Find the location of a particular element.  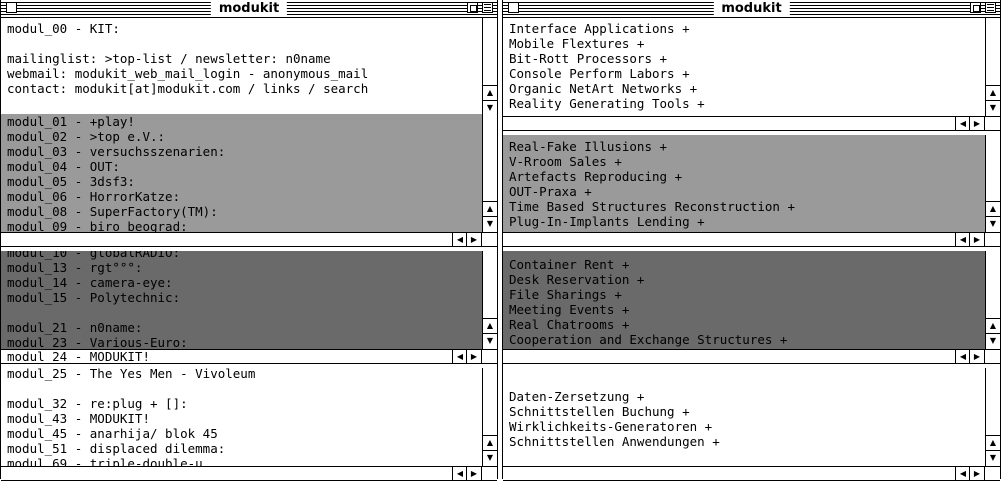

left-title-bar: modukit is located at coordinates (249, 9).